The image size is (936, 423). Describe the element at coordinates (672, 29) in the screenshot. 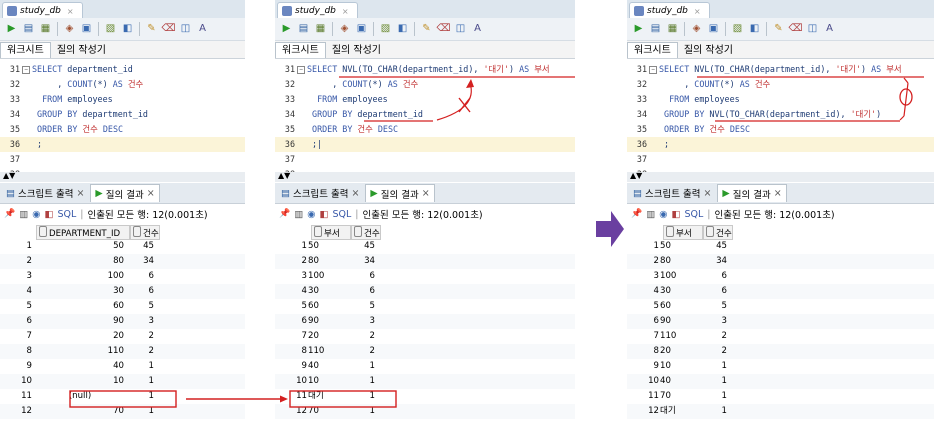

I see `commit-icon: ▦` at that location.